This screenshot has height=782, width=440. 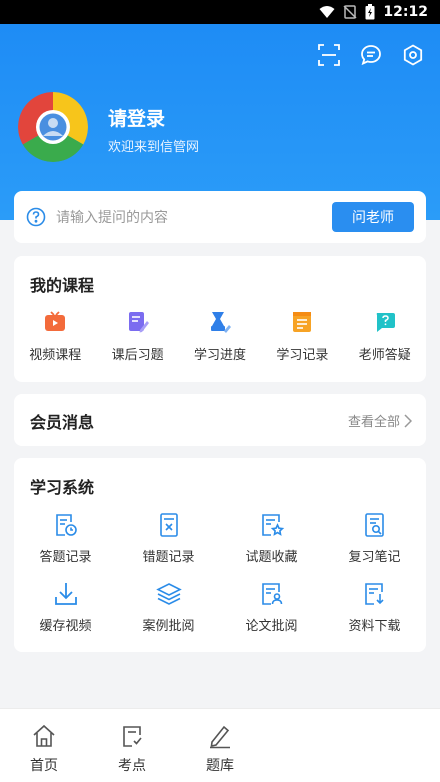 What do you see at coordinates (168, 557) in the screenshot?
I see `study-item-label: 错题记录` at bounding box center [168, 557].